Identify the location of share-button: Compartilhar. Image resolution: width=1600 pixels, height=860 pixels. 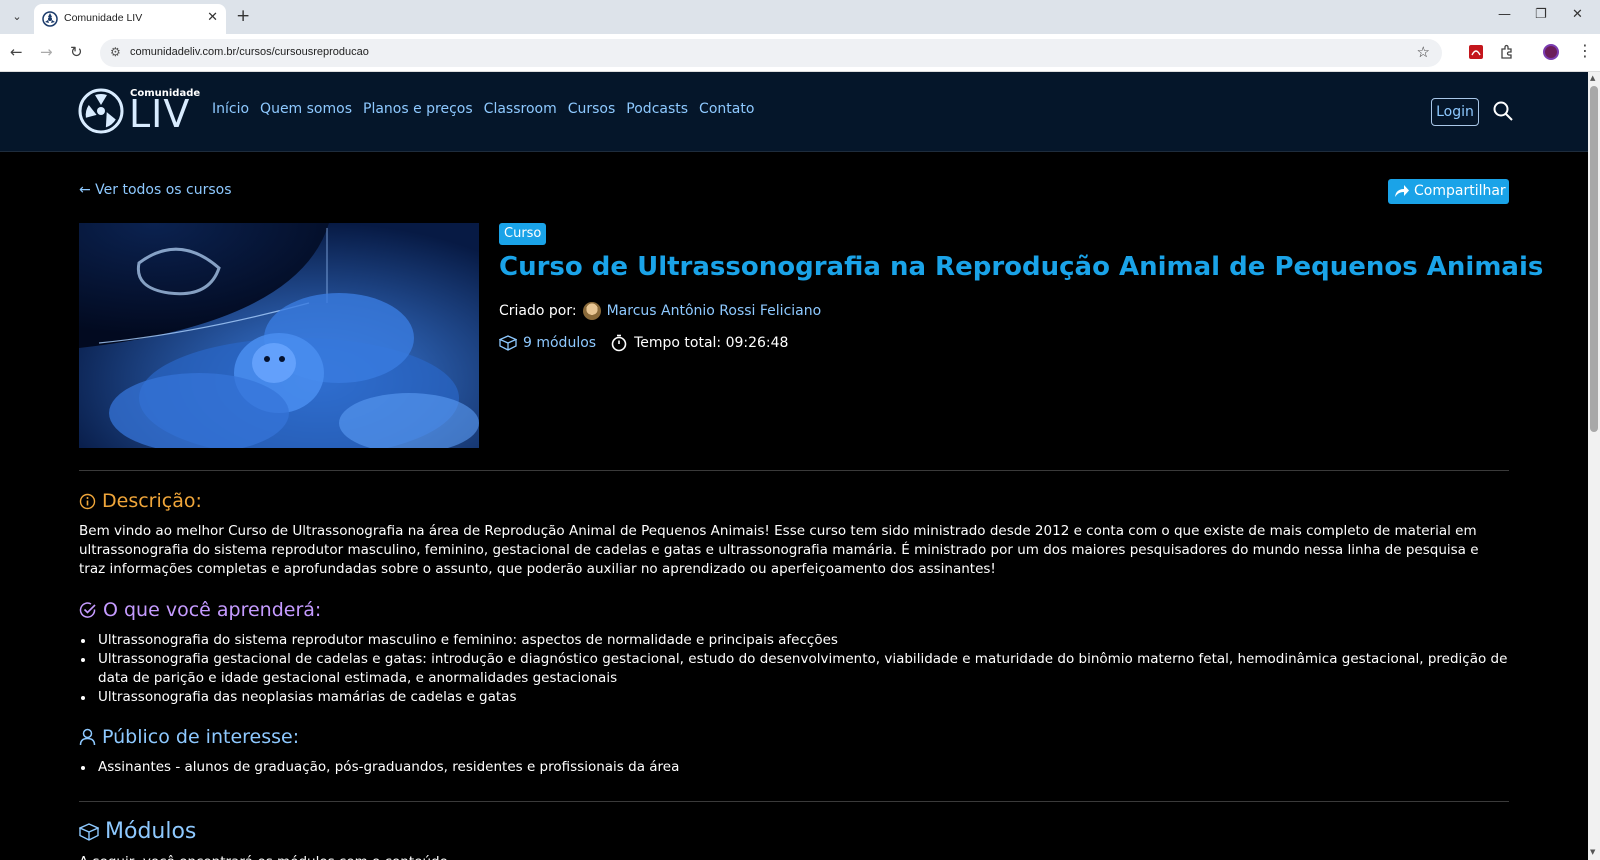
(1448, 191).